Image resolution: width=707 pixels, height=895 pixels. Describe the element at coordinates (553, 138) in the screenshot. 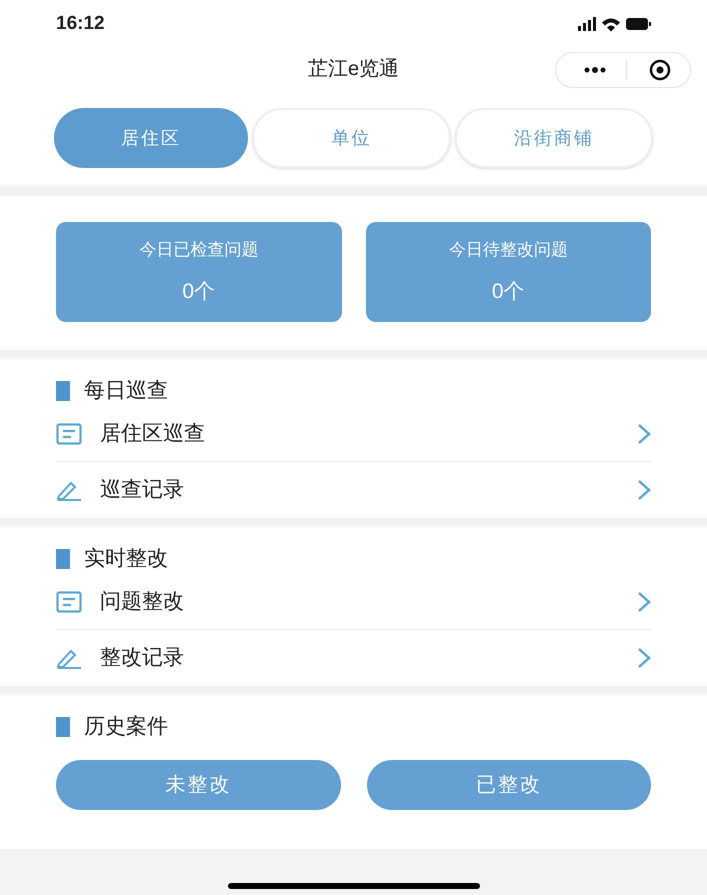

I see `tab: 沿街商铺` at that location.